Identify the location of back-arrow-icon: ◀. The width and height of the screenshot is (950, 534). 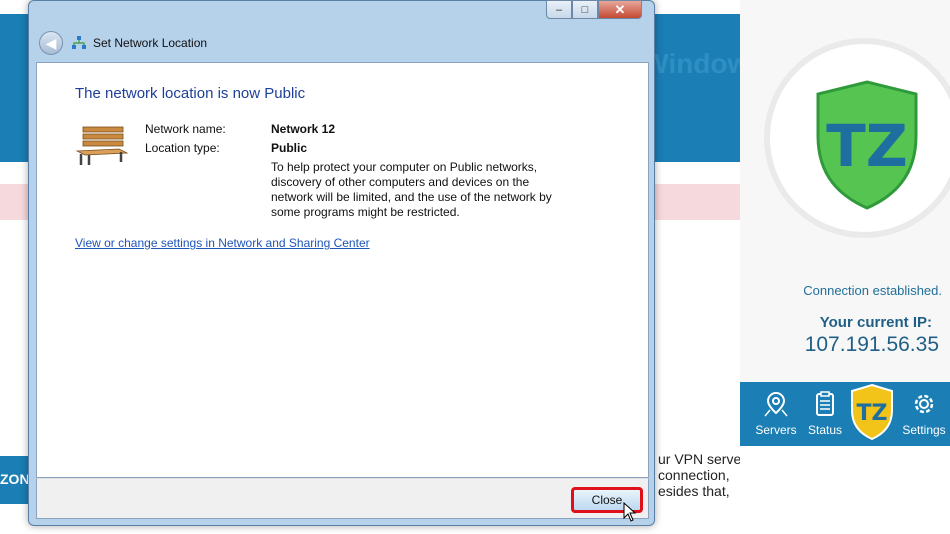
(51, 42).